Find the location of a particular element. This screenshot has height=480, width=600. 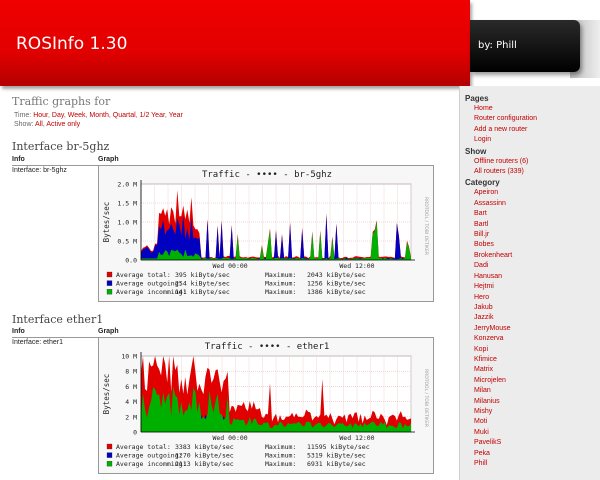

time-filter-label: Time: is located at coordinates (23, 115).